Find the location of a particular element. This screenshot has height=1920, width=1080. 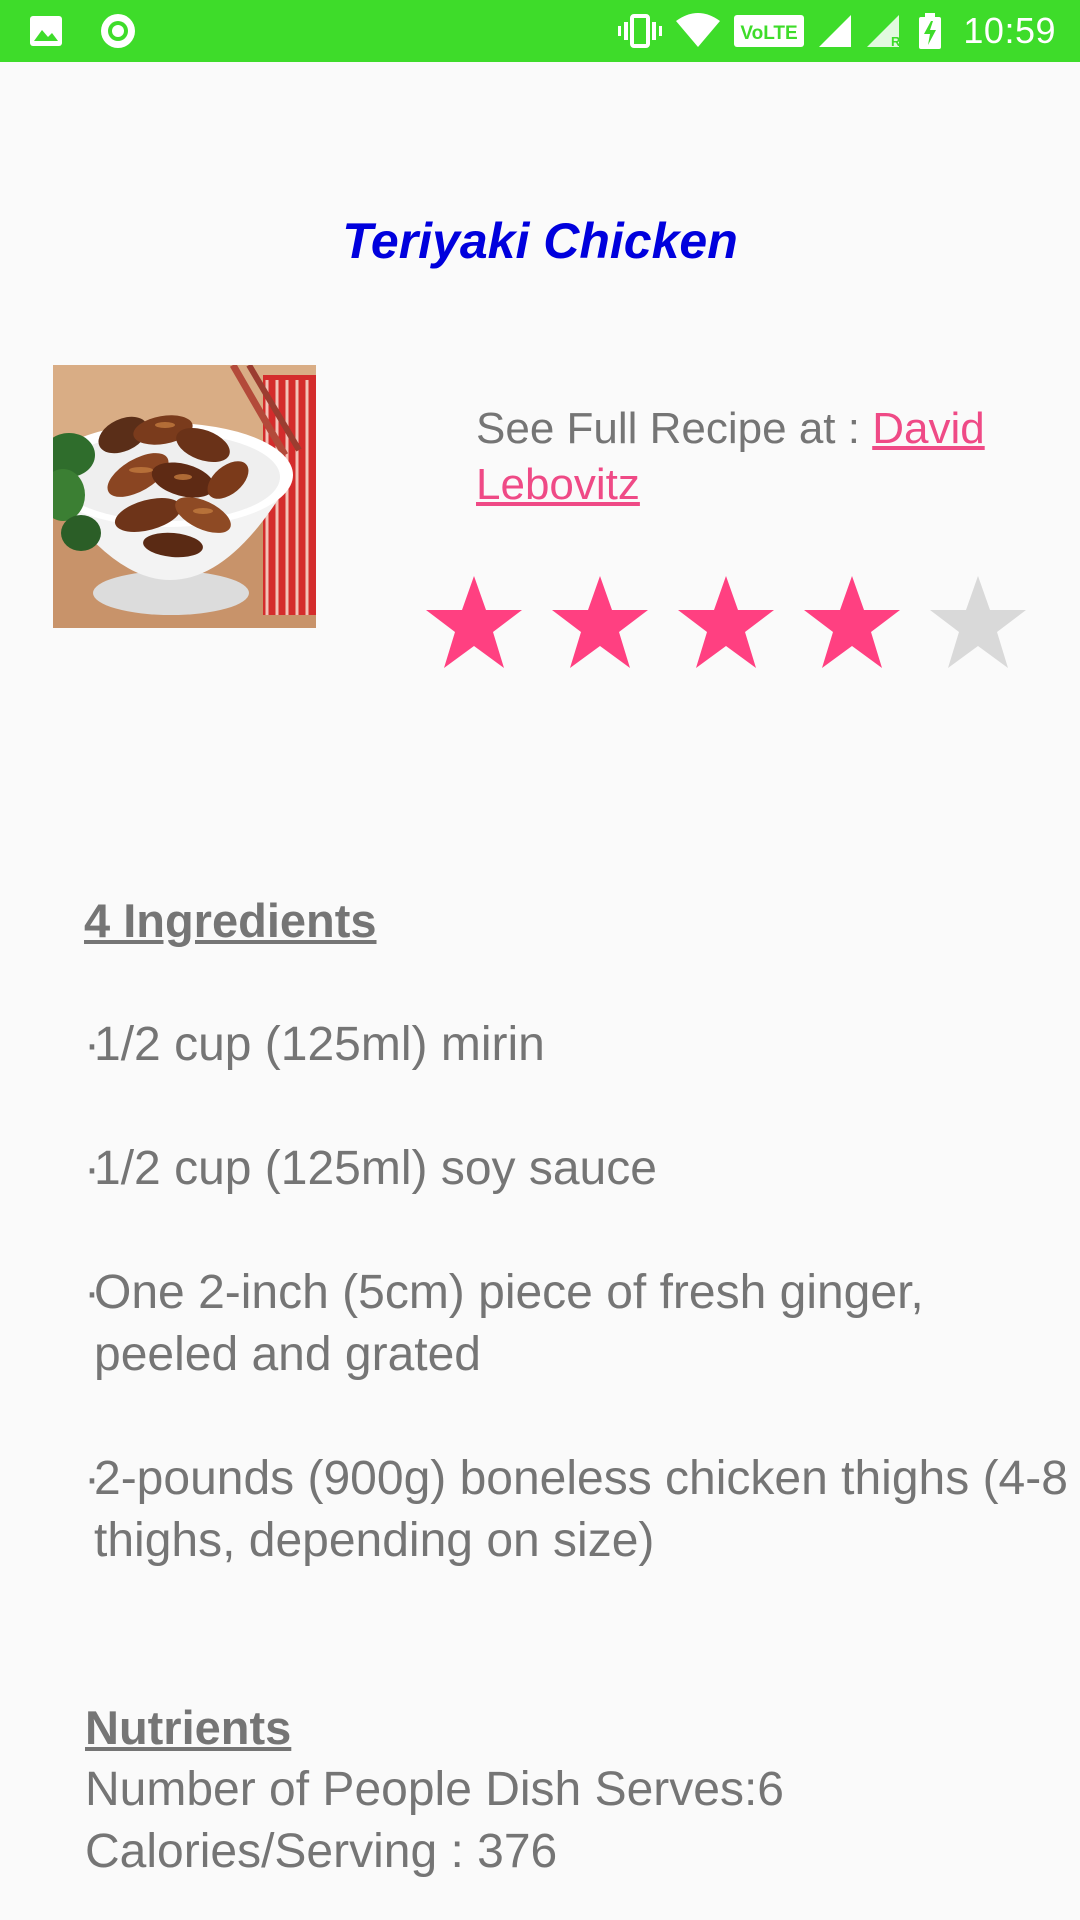

gallery-icon is located at coordinates (46, 31).